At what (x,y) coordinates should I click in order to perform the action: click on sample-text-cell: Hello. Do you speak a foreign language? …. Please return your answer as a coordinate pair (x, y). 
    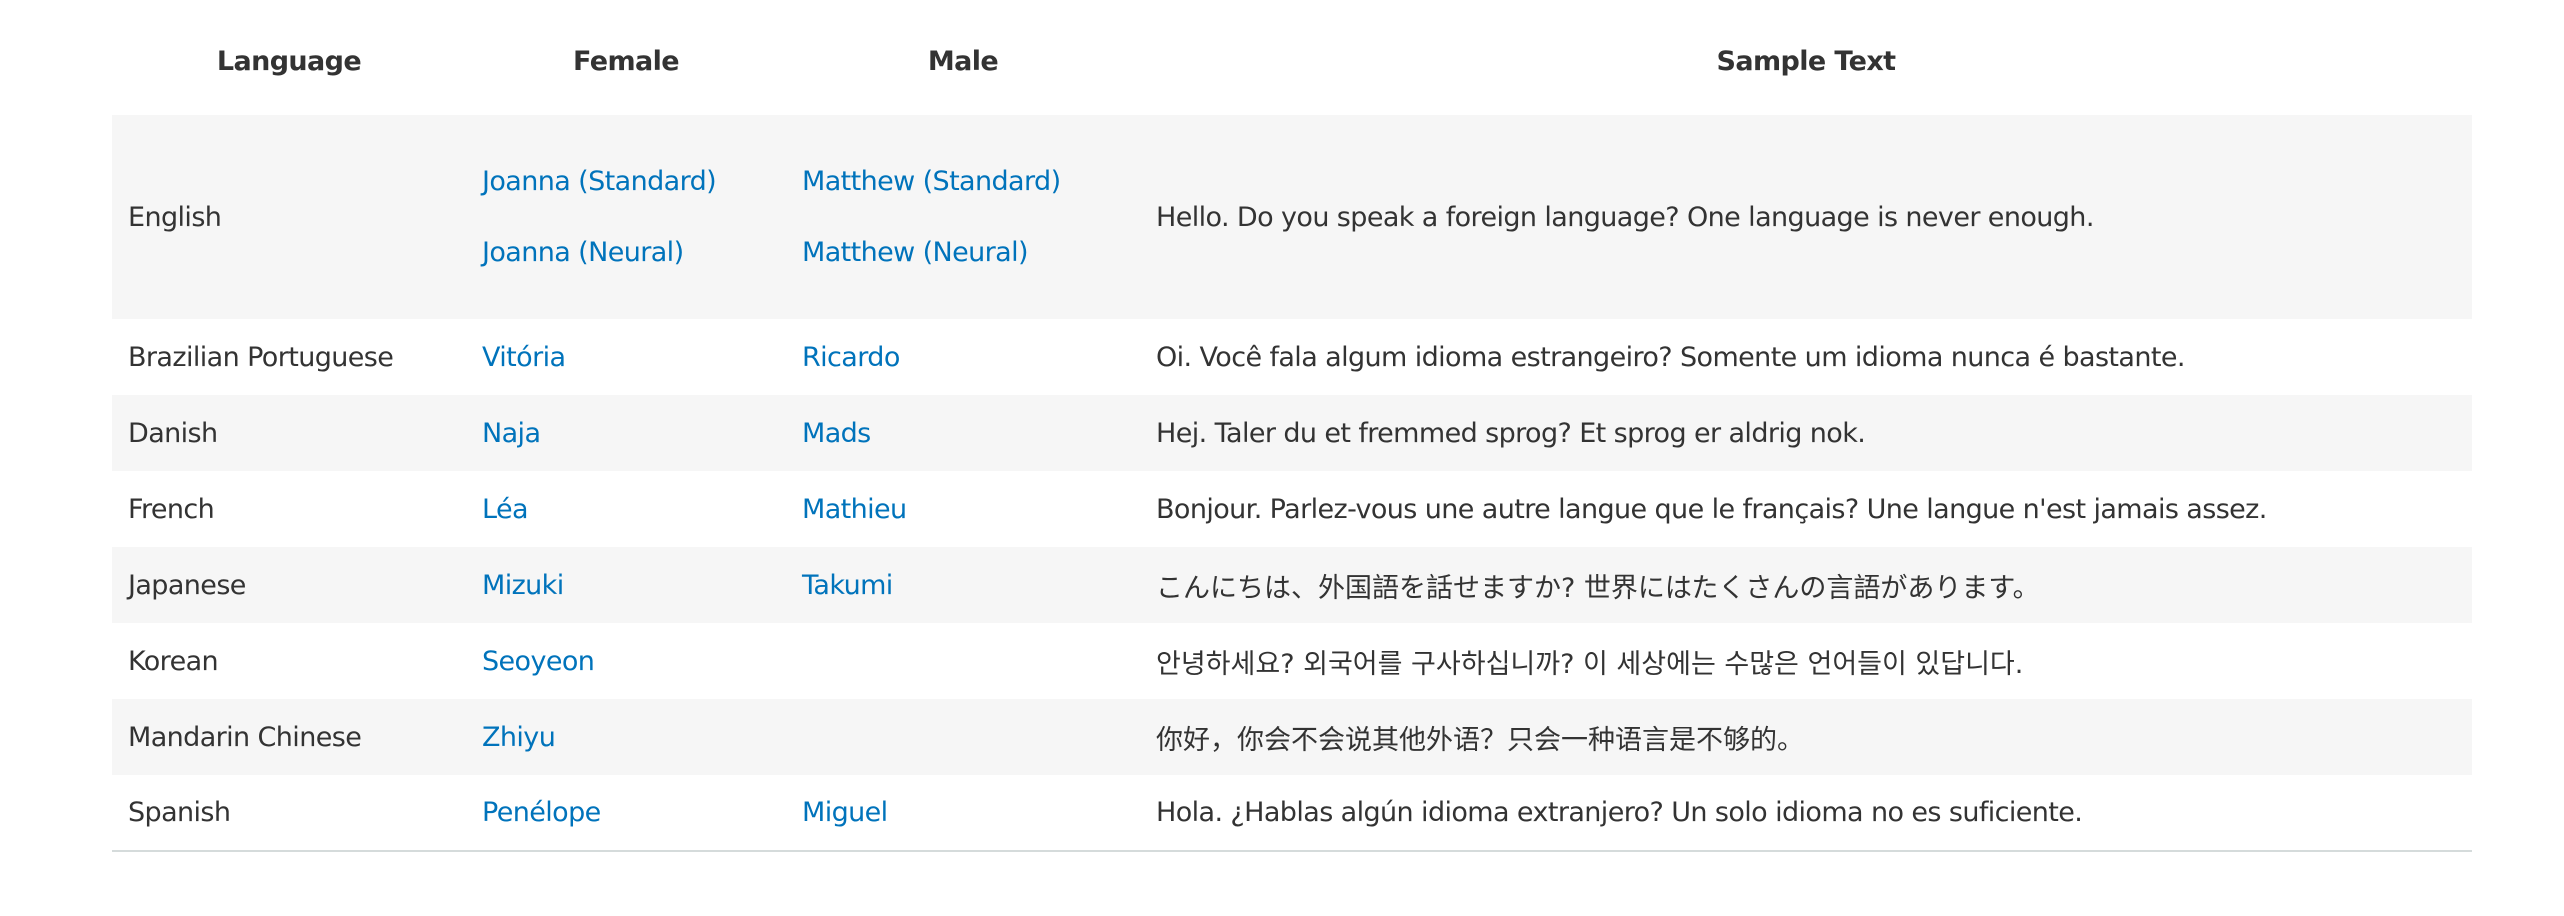
    Looking at the image, I should click on (1625, 217).